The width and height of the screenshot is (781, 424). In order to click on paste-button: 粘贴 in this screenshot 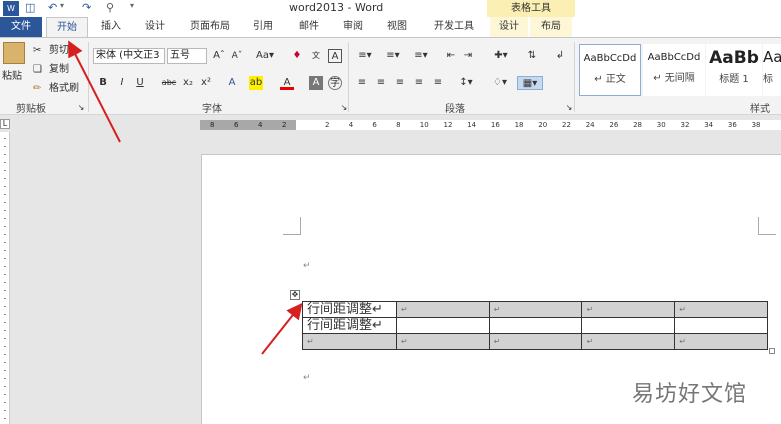, I will do `click(12, 77)`.